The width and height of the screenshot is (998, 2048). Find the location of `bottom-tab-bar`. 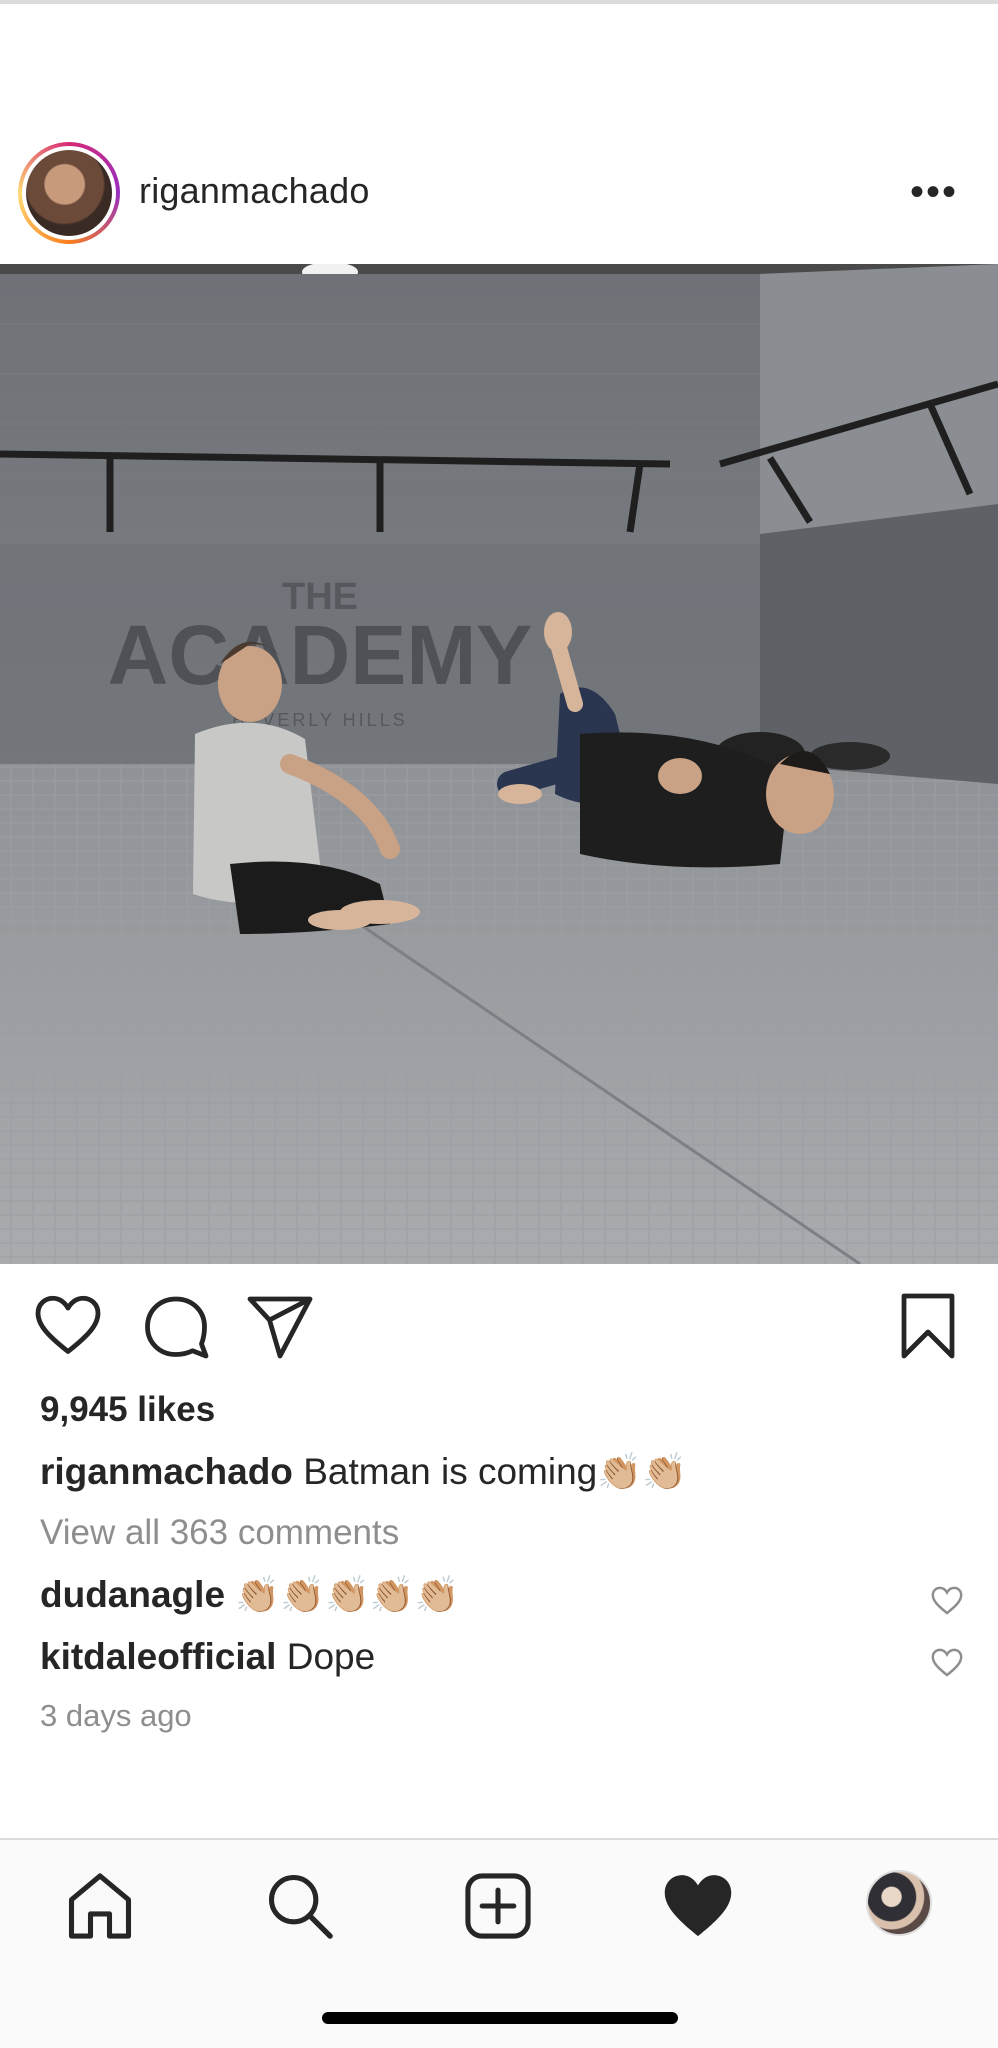

bottom-tab-bar is located at coordinates (499, 1943).